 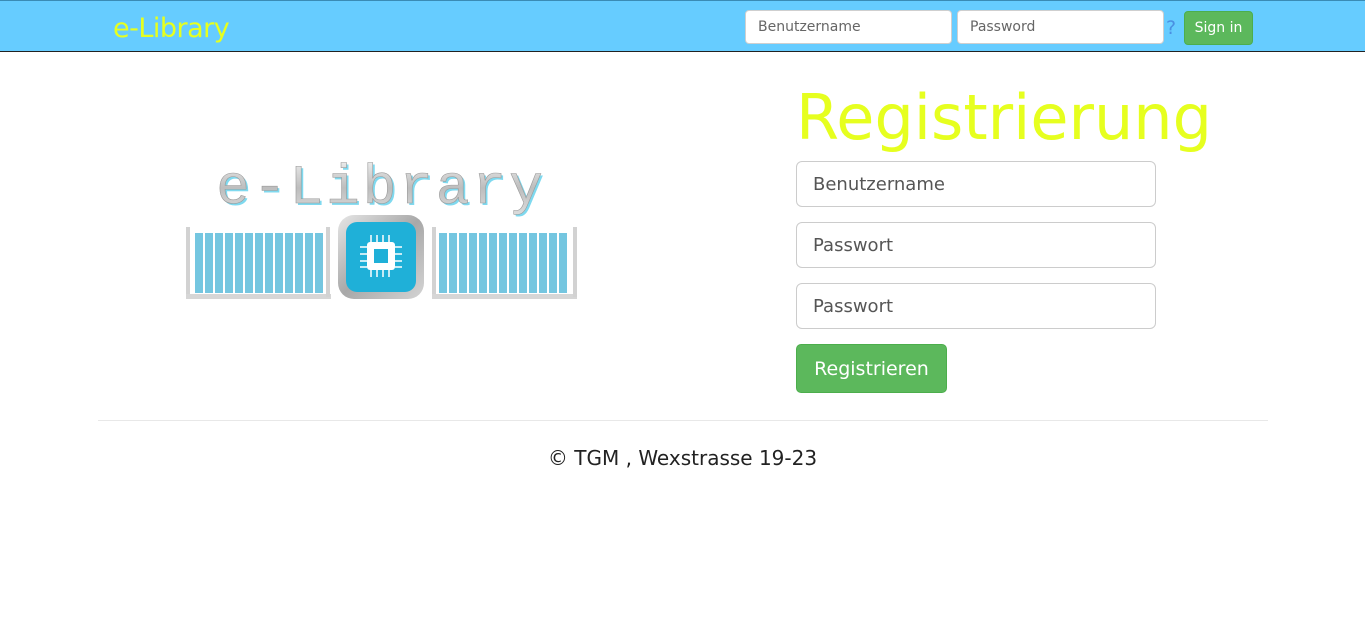 What do you see at coordinates (258, 263) in the screenshot?
I see `left-shelf` at bounding box center [258, 263].